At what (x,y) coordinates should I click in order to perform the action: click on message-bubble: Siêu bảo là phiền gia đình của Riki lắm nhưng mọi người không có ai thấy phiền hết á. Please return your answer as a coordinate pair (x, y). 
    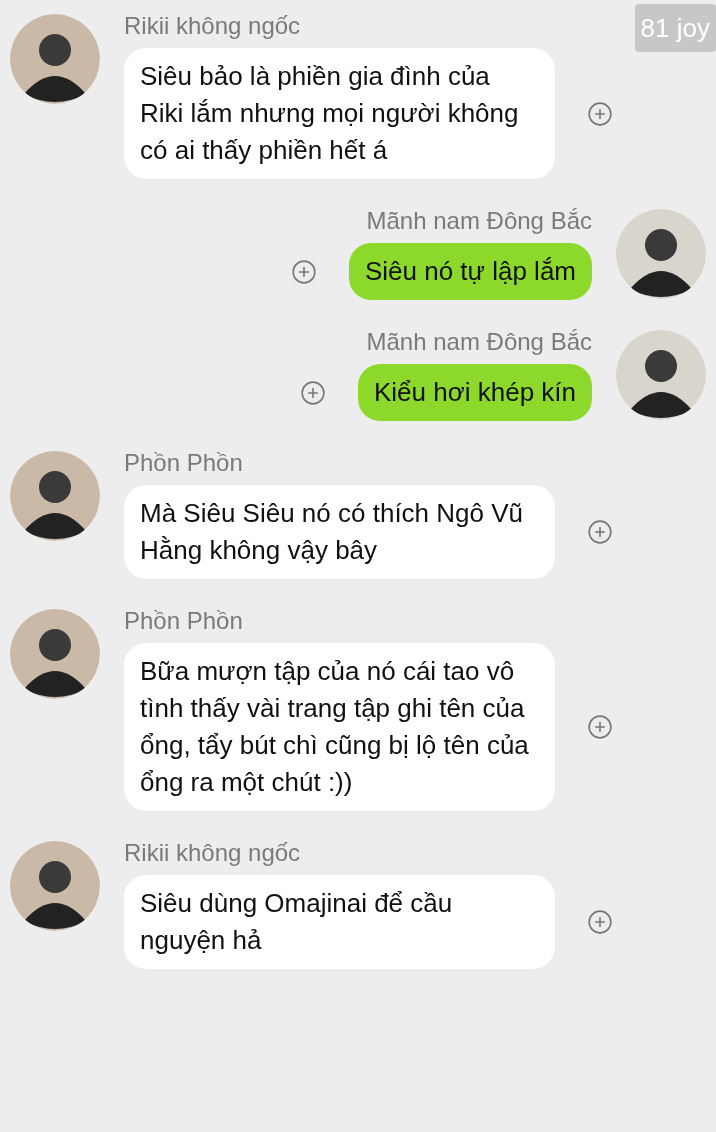
    Looking at the image, I should click on (339, 113).